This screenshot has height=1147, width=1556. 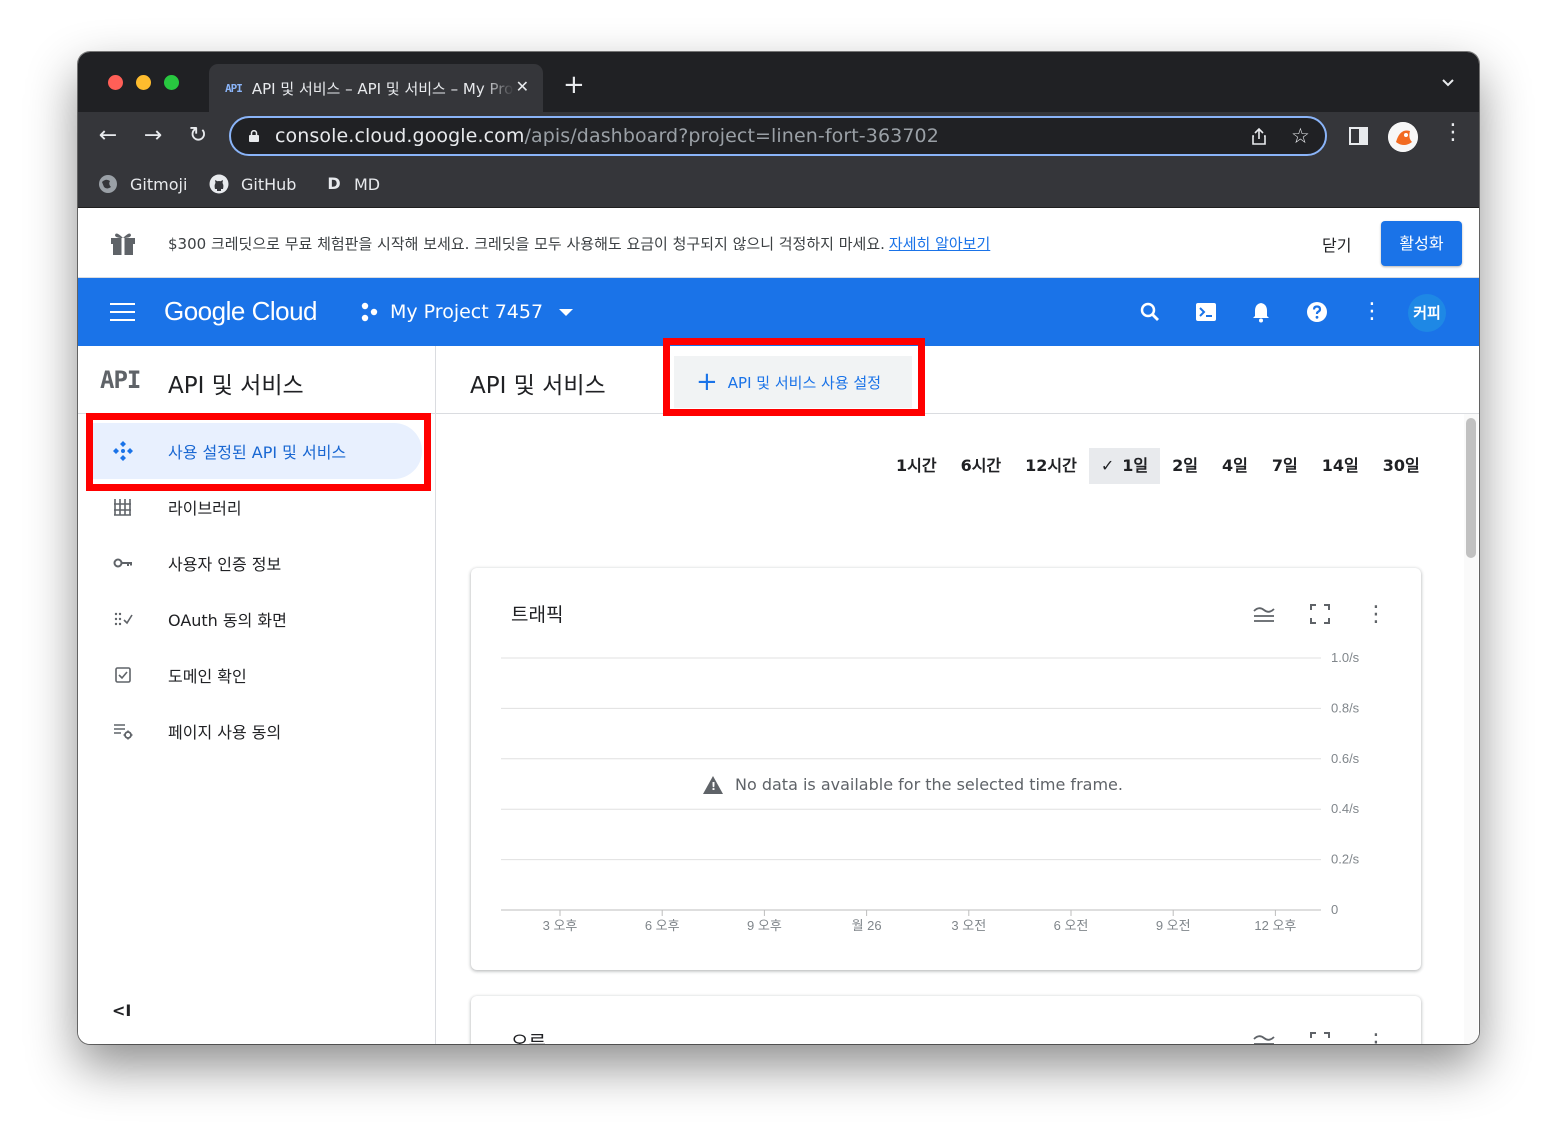 What do you see at coordinates (764, 925) in the screenshot?
I see `x-tick-label: 9 오후` at bounding box center [764, 925].